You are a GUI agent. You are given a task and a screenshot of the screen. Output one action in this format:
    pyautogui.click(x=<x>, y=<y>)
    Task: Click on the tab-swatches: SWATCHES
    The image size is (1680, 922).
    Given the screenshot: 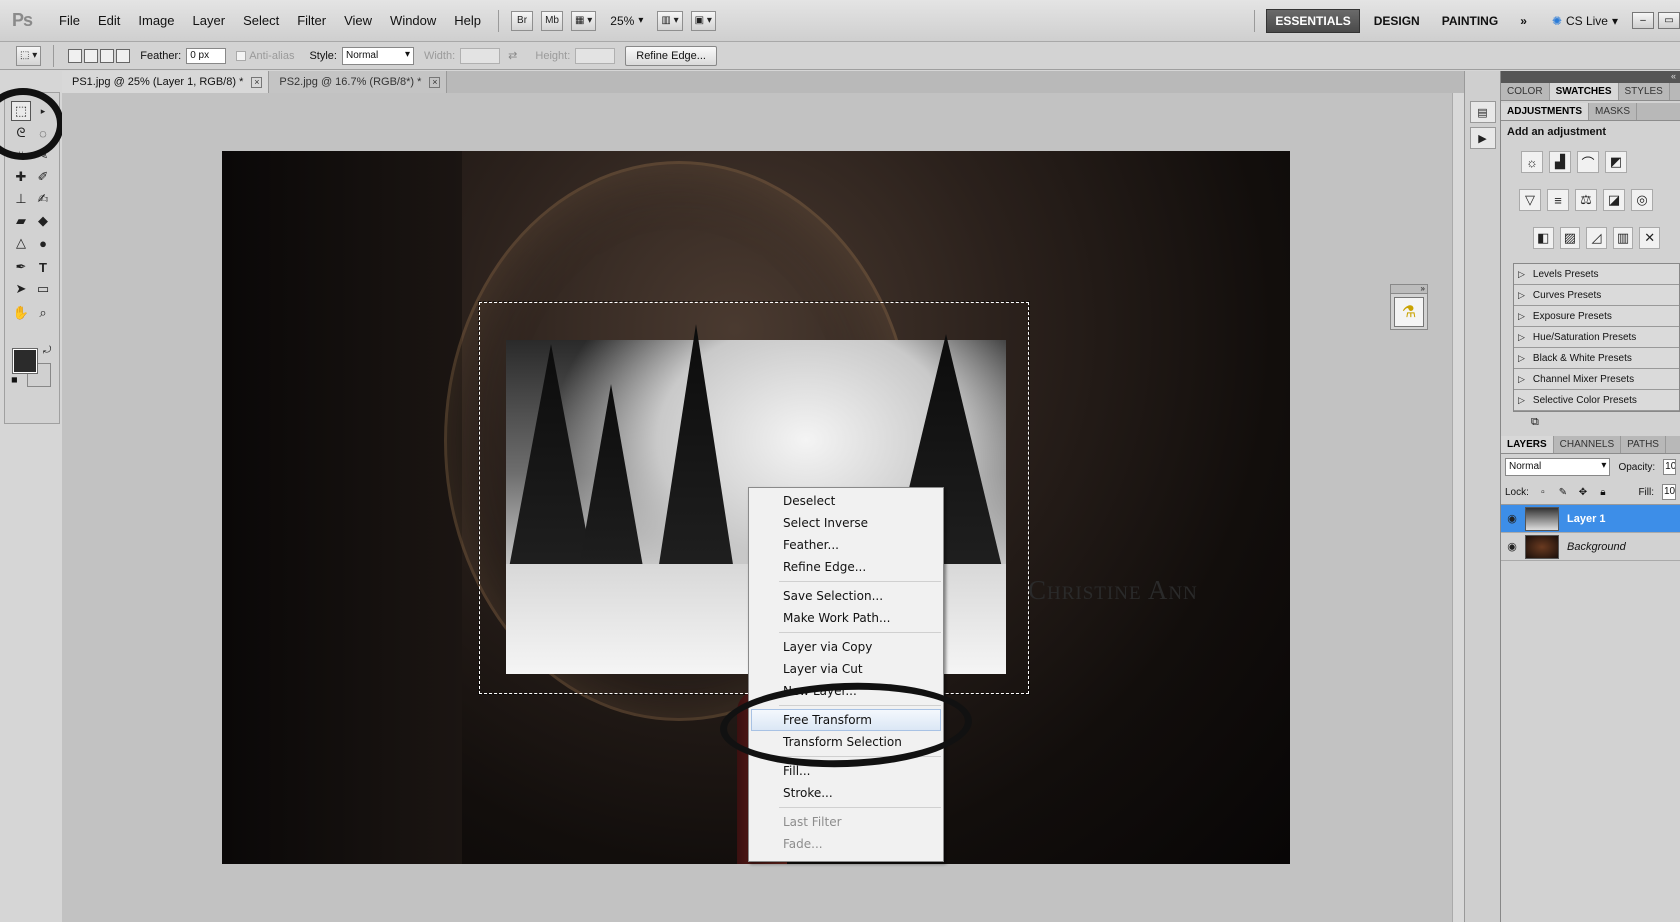 What is the action you would take?
    pyautogui.click(x=1584, y=91)
    